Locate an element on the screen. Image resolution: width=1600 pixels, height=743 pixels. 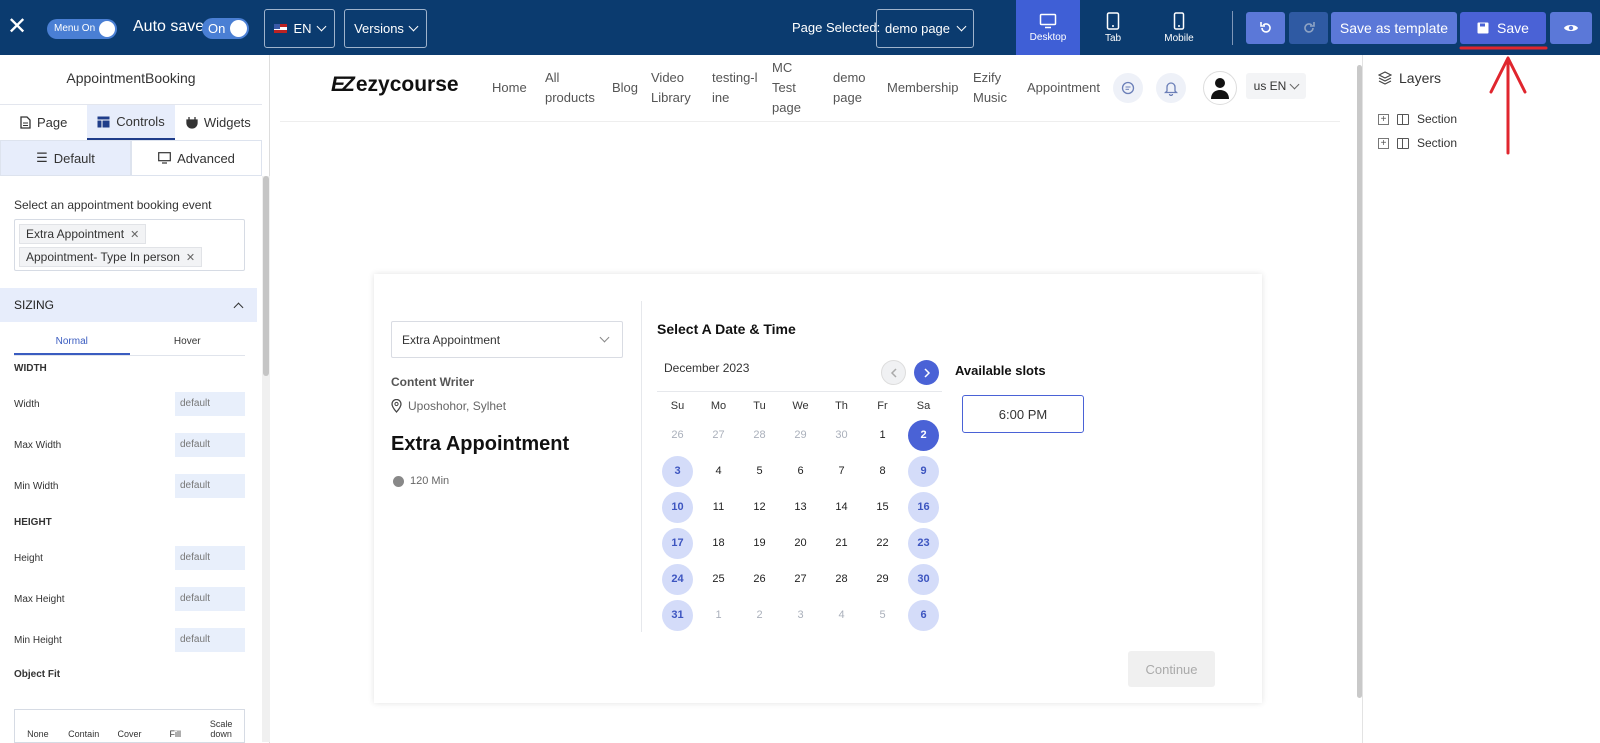
scrollbar-thumb is located at coordinates (266, 276).